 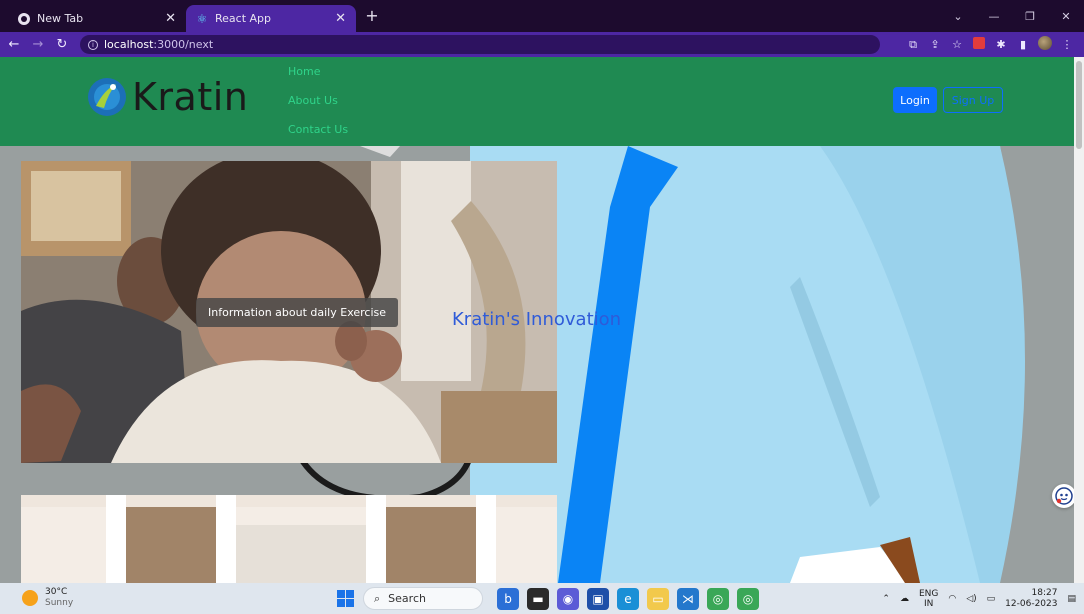 I want to click on sign-up-button: Sign Up, so click(x=973, y=100).